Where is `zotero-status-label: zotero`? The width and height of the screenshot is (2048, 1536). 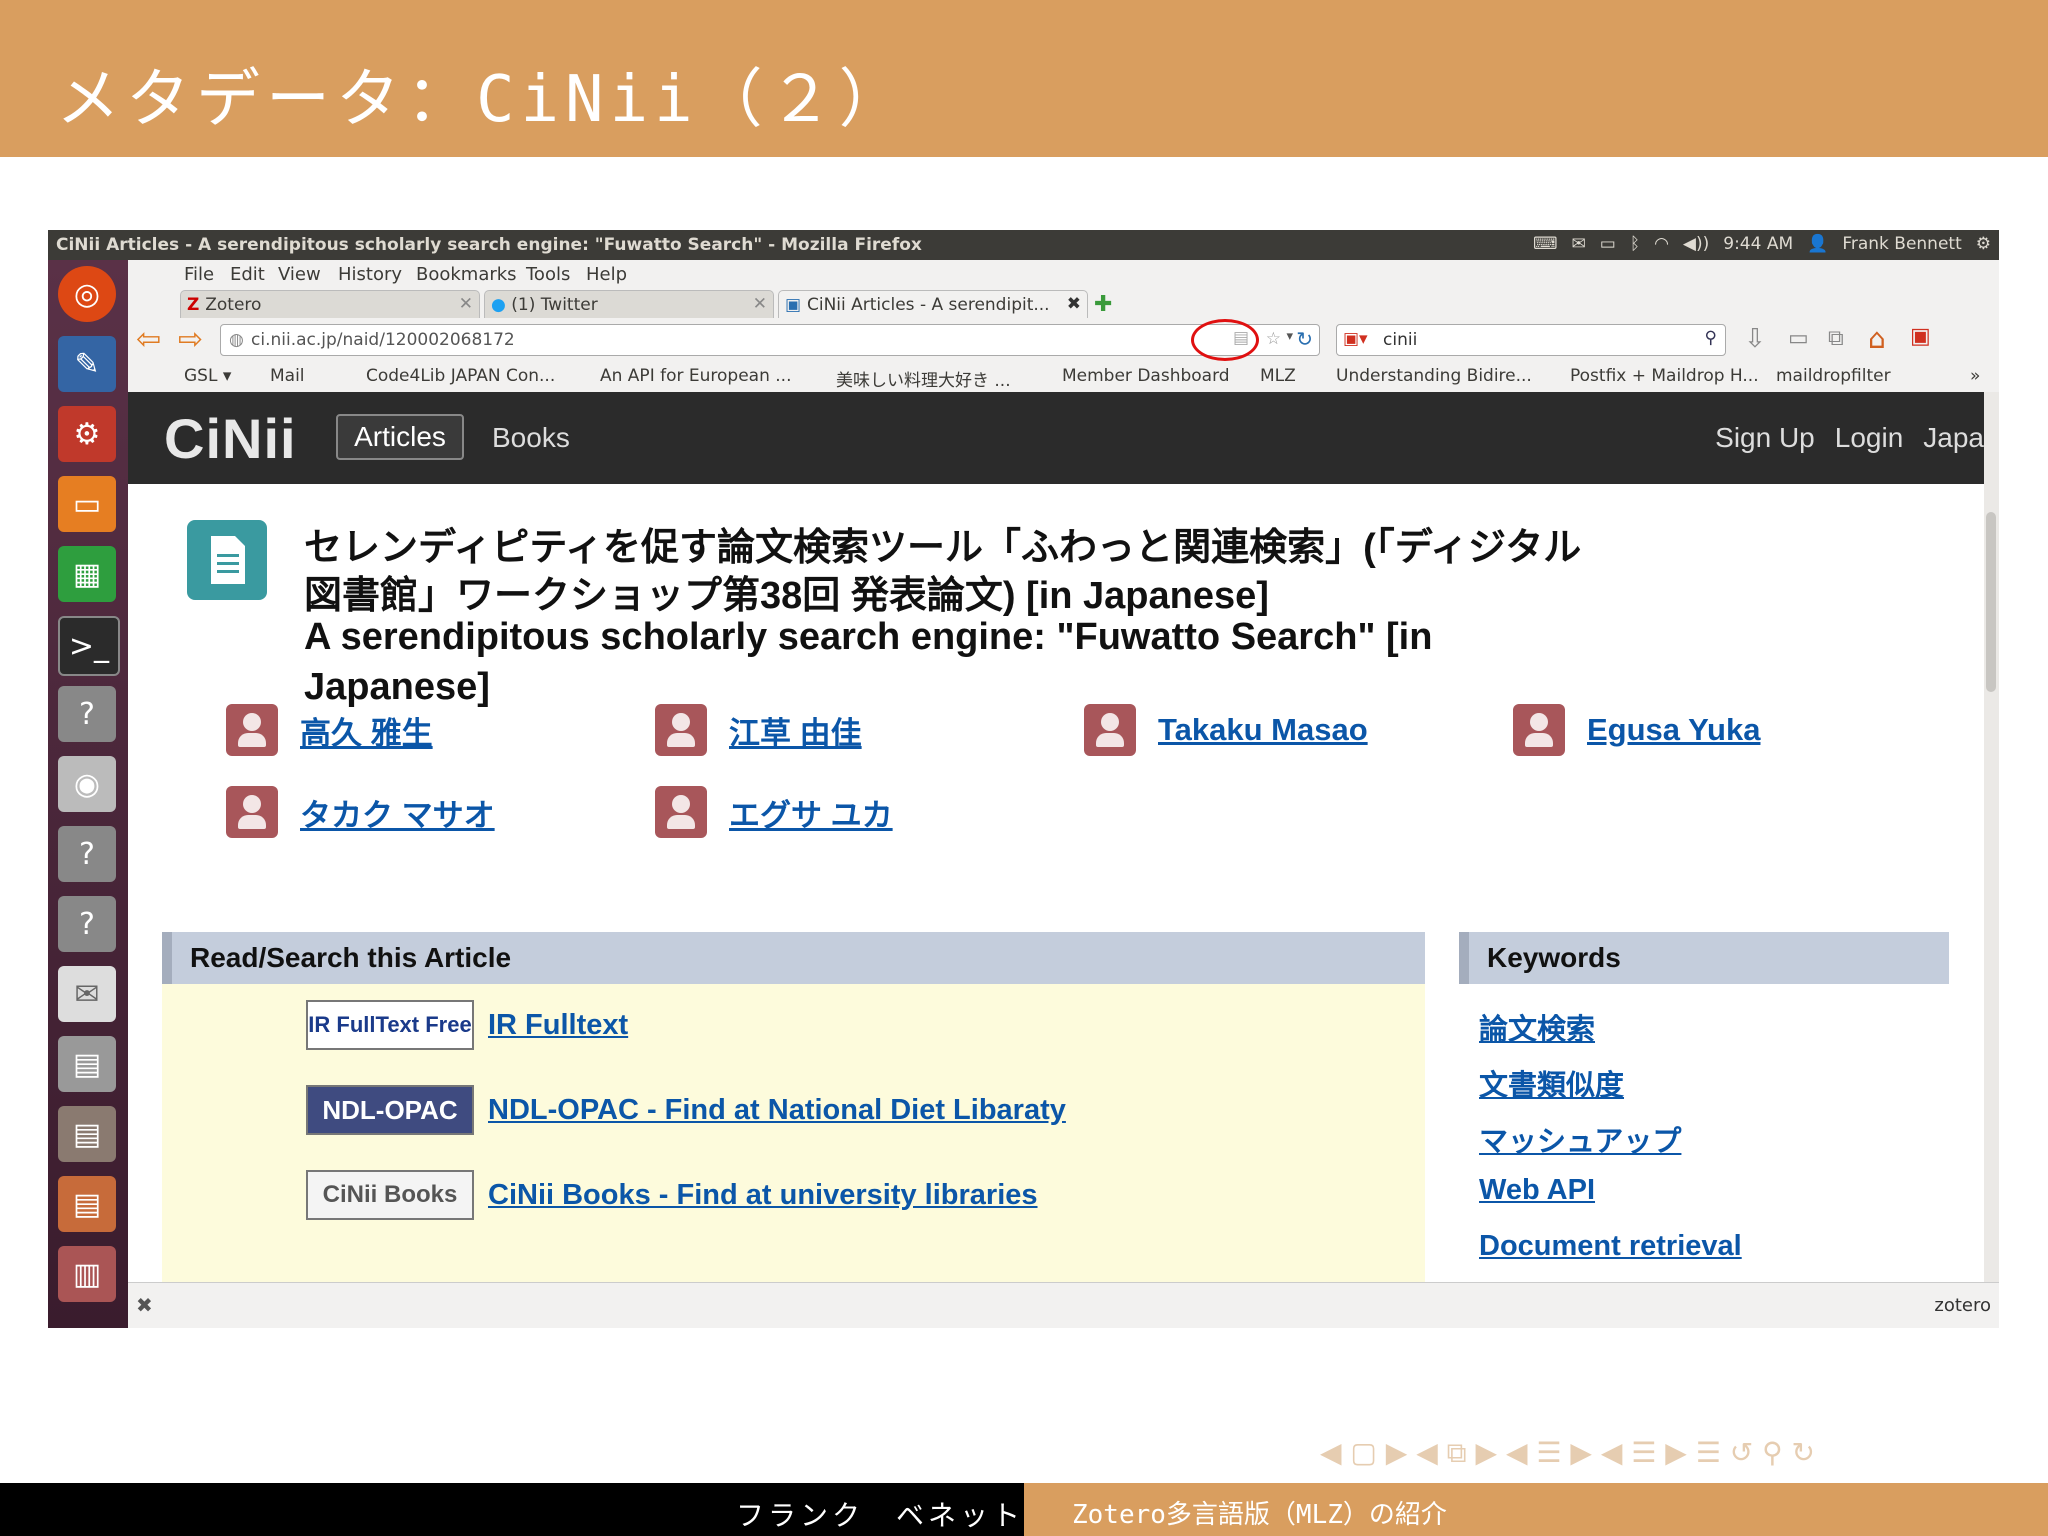 zotero-status-label: zotero is located at coordinates (1962, 1305).